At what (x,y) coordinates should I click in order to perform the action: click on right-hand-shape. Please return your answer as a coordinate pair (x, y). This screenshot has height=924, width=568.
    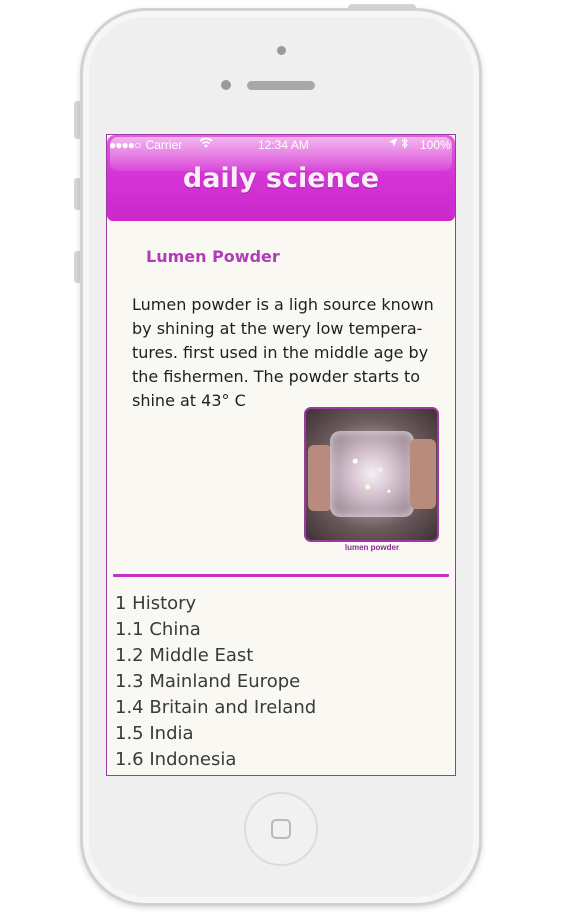
    Looking at the image, I should click on (423, 474).